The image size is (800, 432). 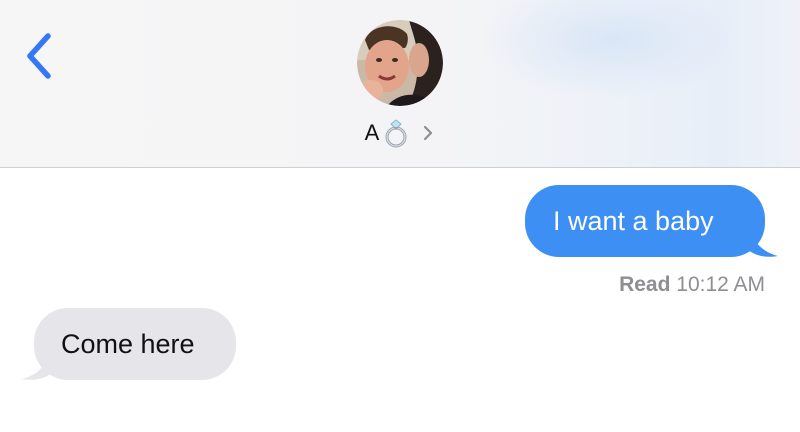 I want to click on avatar-photo, so click(x=400, y=63).